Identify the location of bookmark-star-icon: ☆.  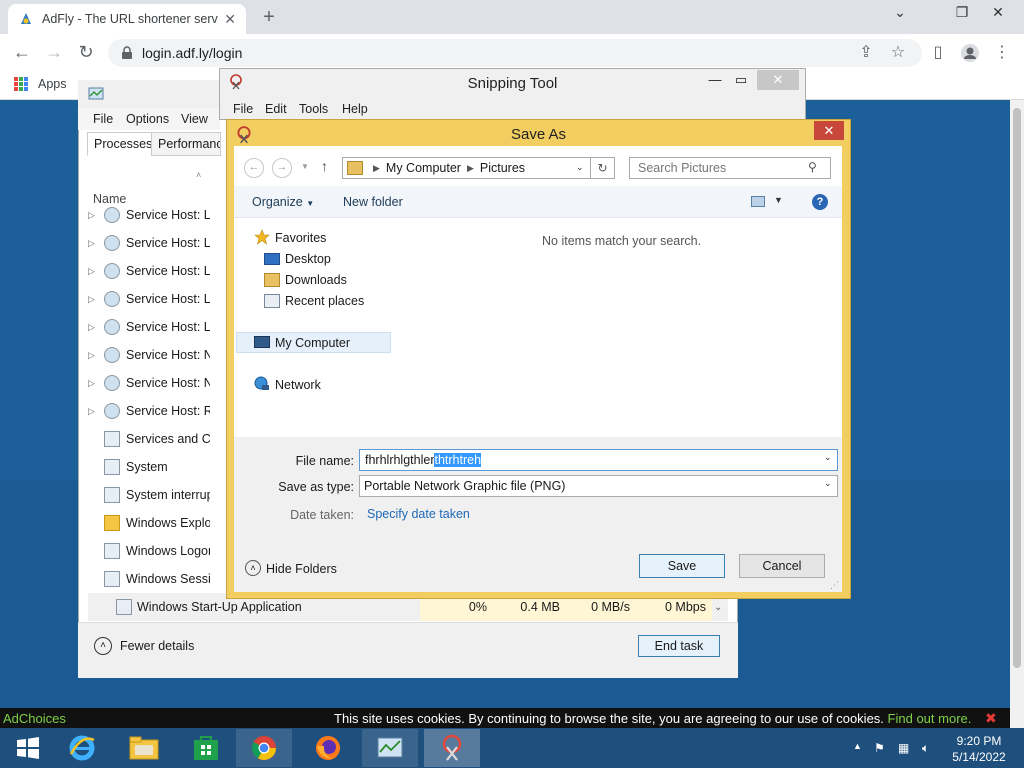
(898, 53).